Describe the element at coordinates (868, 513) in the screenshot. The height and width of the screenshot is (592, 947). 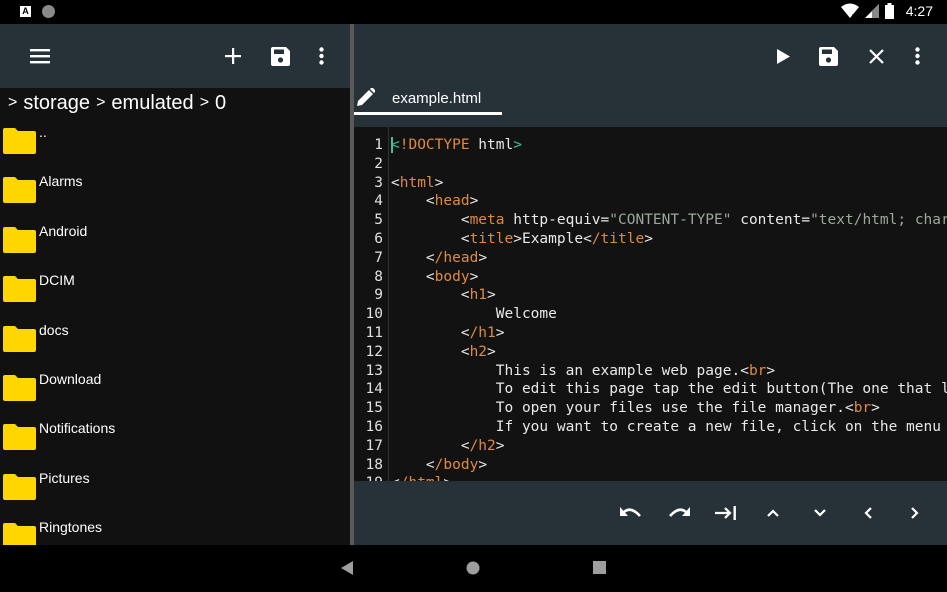
I see `chevron-left-icon` at that location.